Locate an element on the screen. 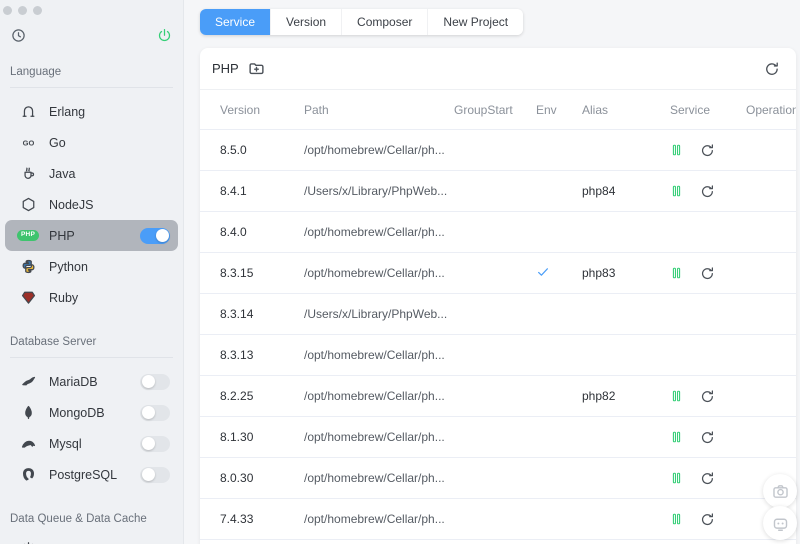 The height and width of the screenshot is (544, 800). tab-version: Version is located at coordinates (306, 22).